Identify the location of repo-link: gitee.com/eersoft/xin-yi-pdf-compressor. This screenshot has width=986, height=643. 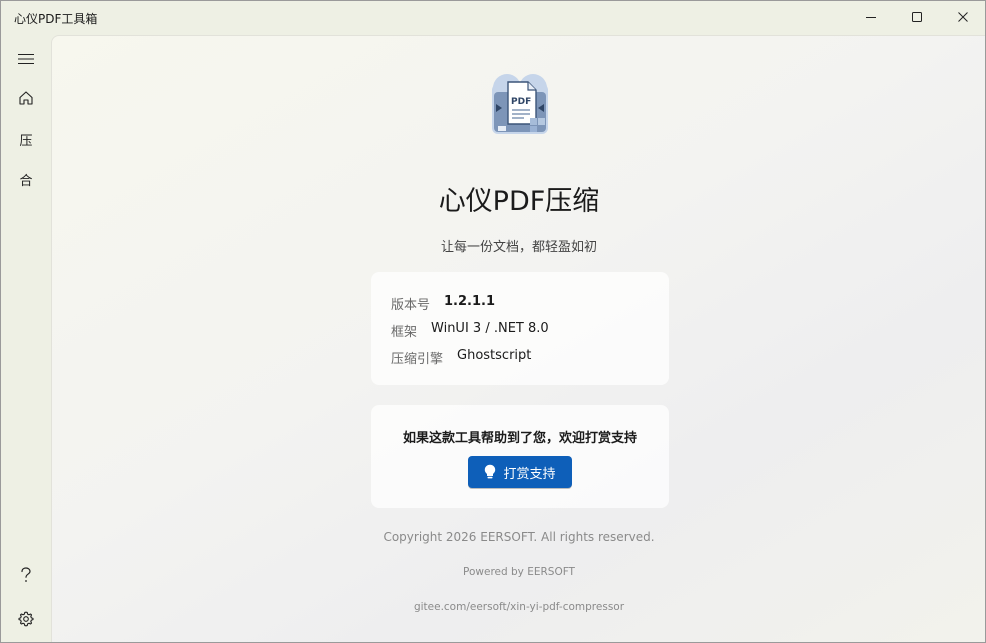
(519, 607).